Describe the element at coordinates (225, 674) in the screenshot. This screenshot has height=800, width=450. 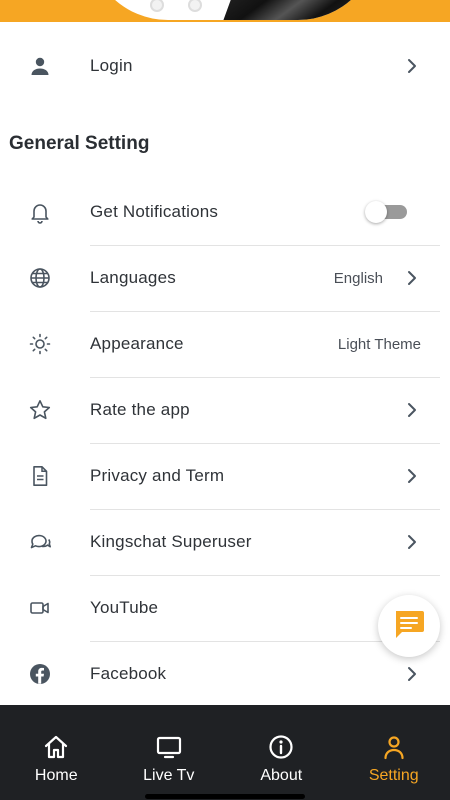
I see `settings-item-facebook: Facebook` at that location.